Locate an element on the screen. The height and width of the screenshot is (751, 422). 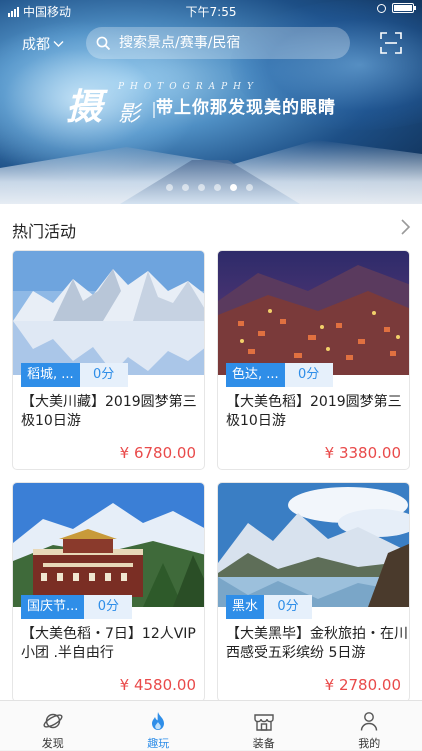
activity-tag: 稻城, ... 0分 is located at coordinates (74, 375).